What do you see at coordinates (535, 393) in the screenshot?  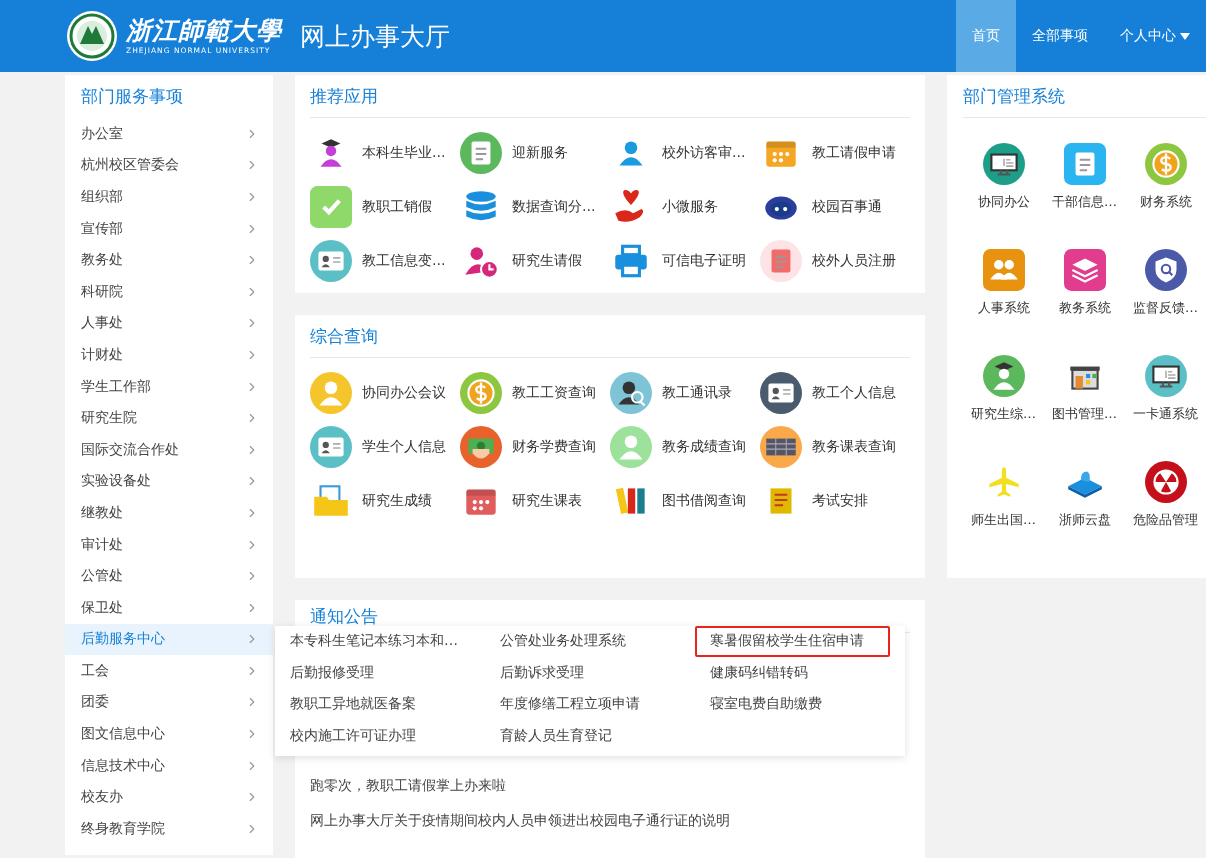 I see `app-link: 教工工资查询` at bounding box center [535, 393].